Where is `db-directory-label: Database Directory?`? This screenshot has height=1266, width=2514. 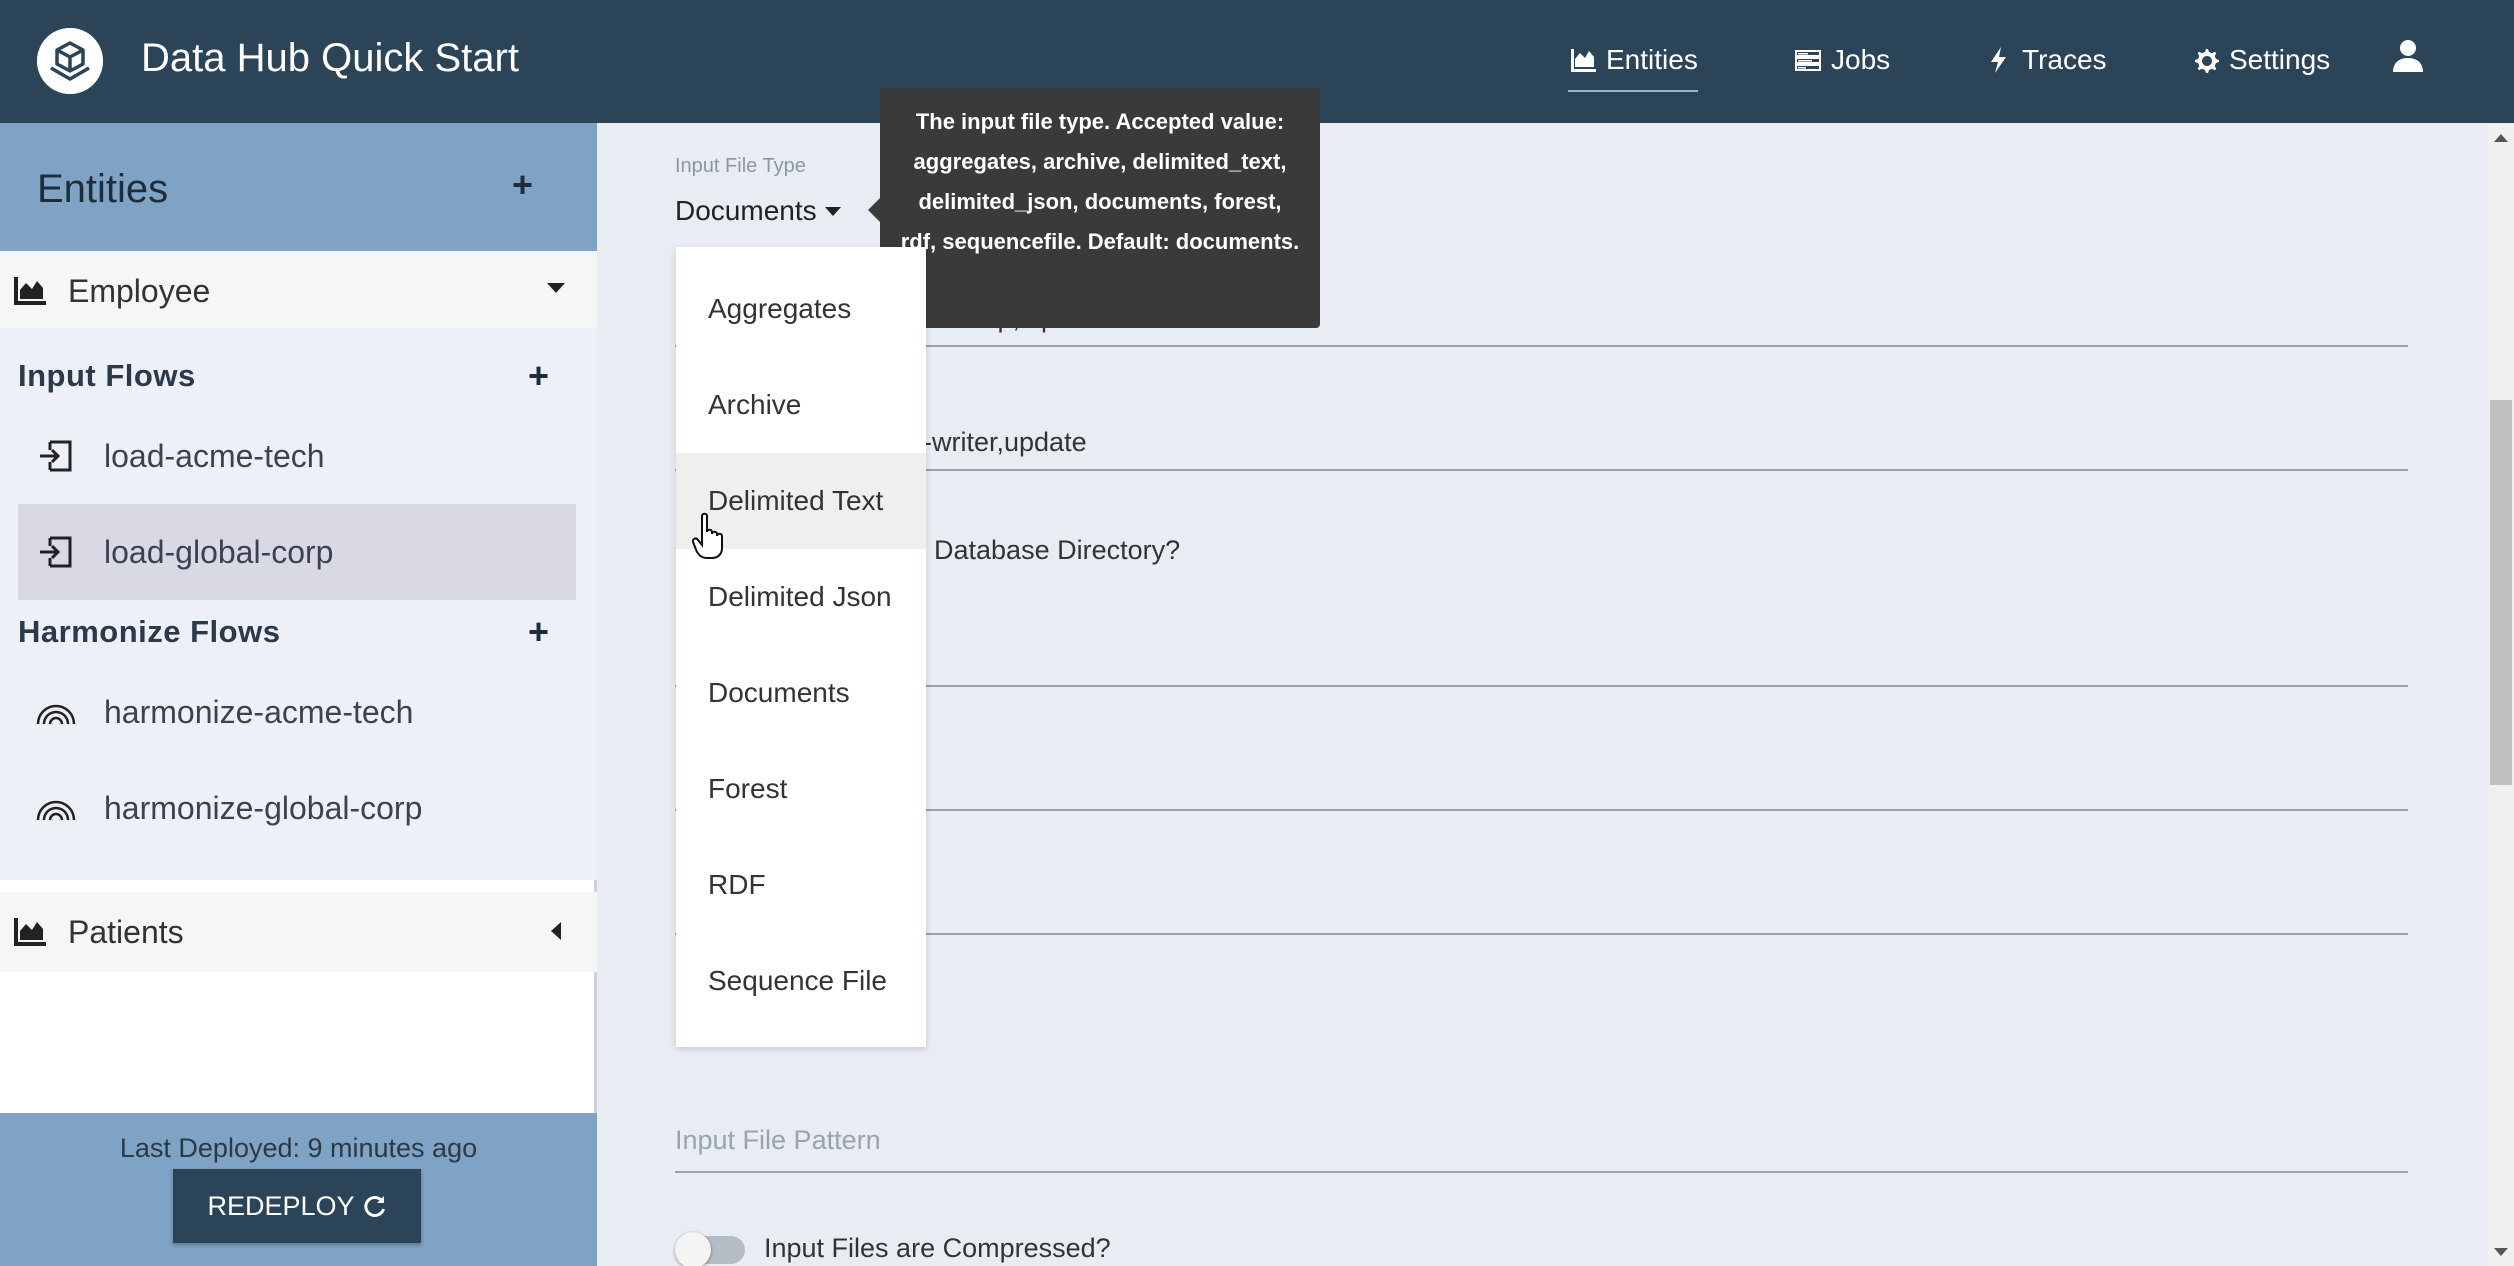 db-directory-label: Database Directory? is located at coordinates (1057, 550).